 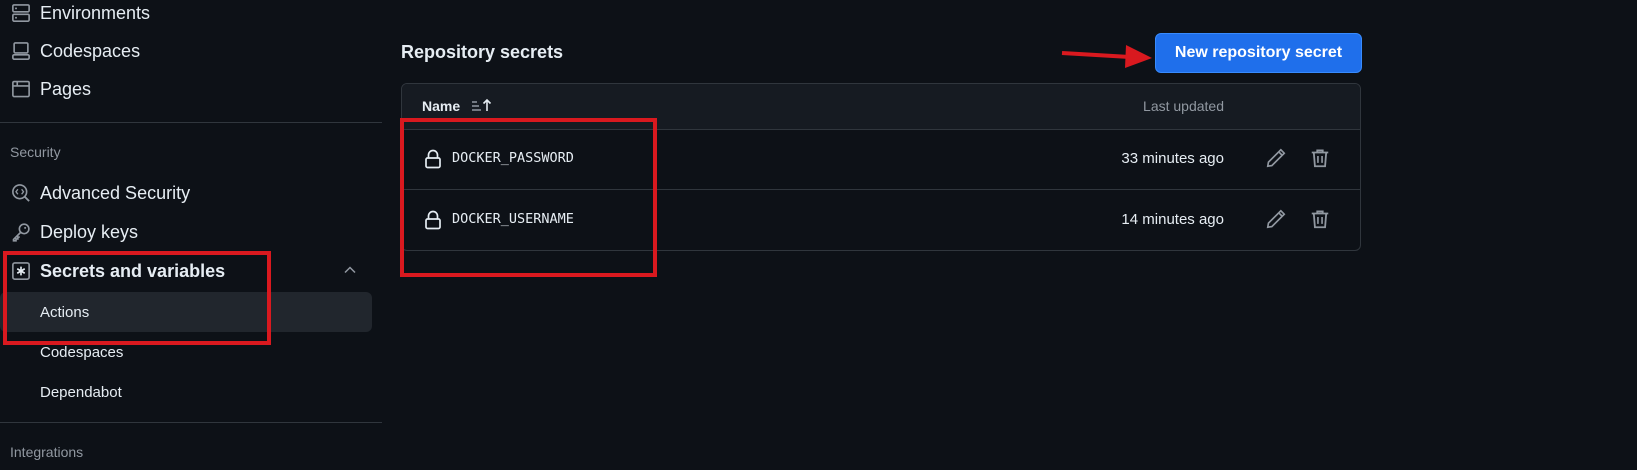 I want to click on sidebar-item-codespaces: Codespaces, so click(x=186, y=51).